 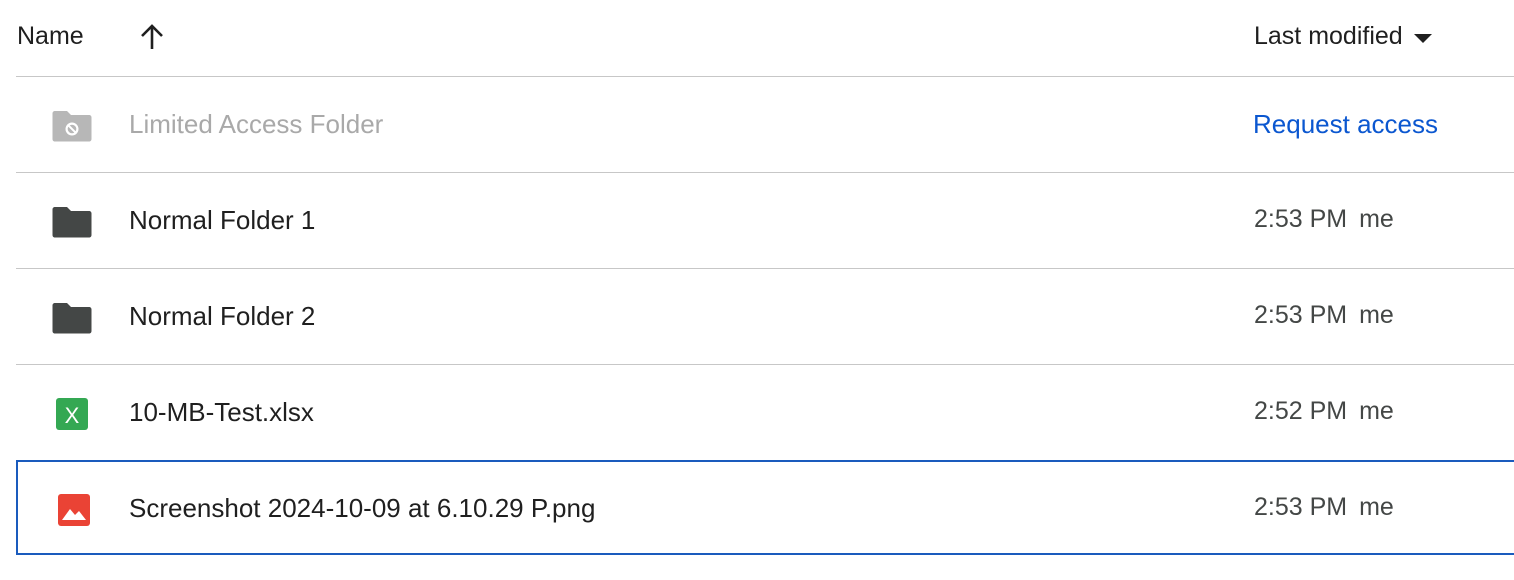 What do you see at coordinates (74, 510) in the screenshot?
I see `image-icon` at bounding box center [74, 510].